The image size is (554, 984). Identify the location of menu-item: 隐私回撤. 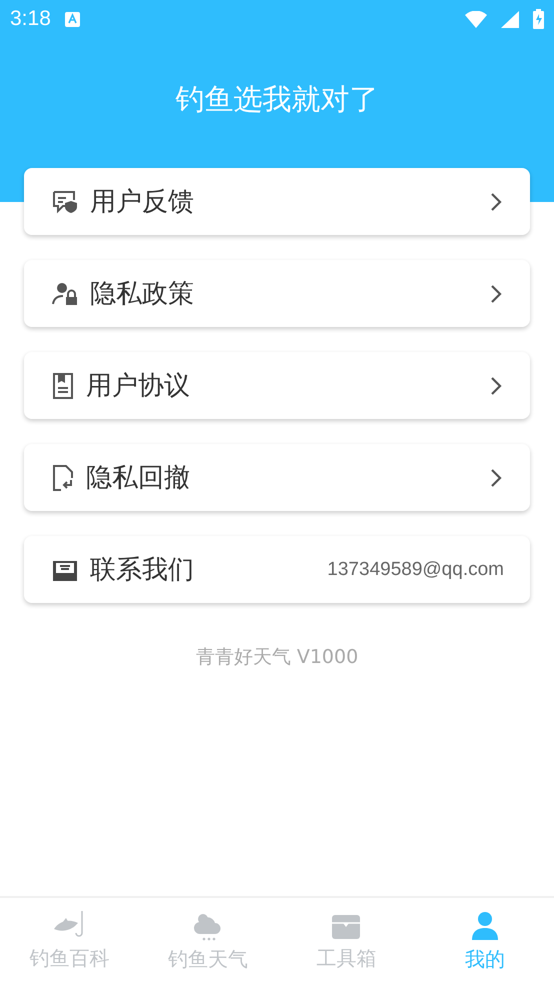
(277, 477).